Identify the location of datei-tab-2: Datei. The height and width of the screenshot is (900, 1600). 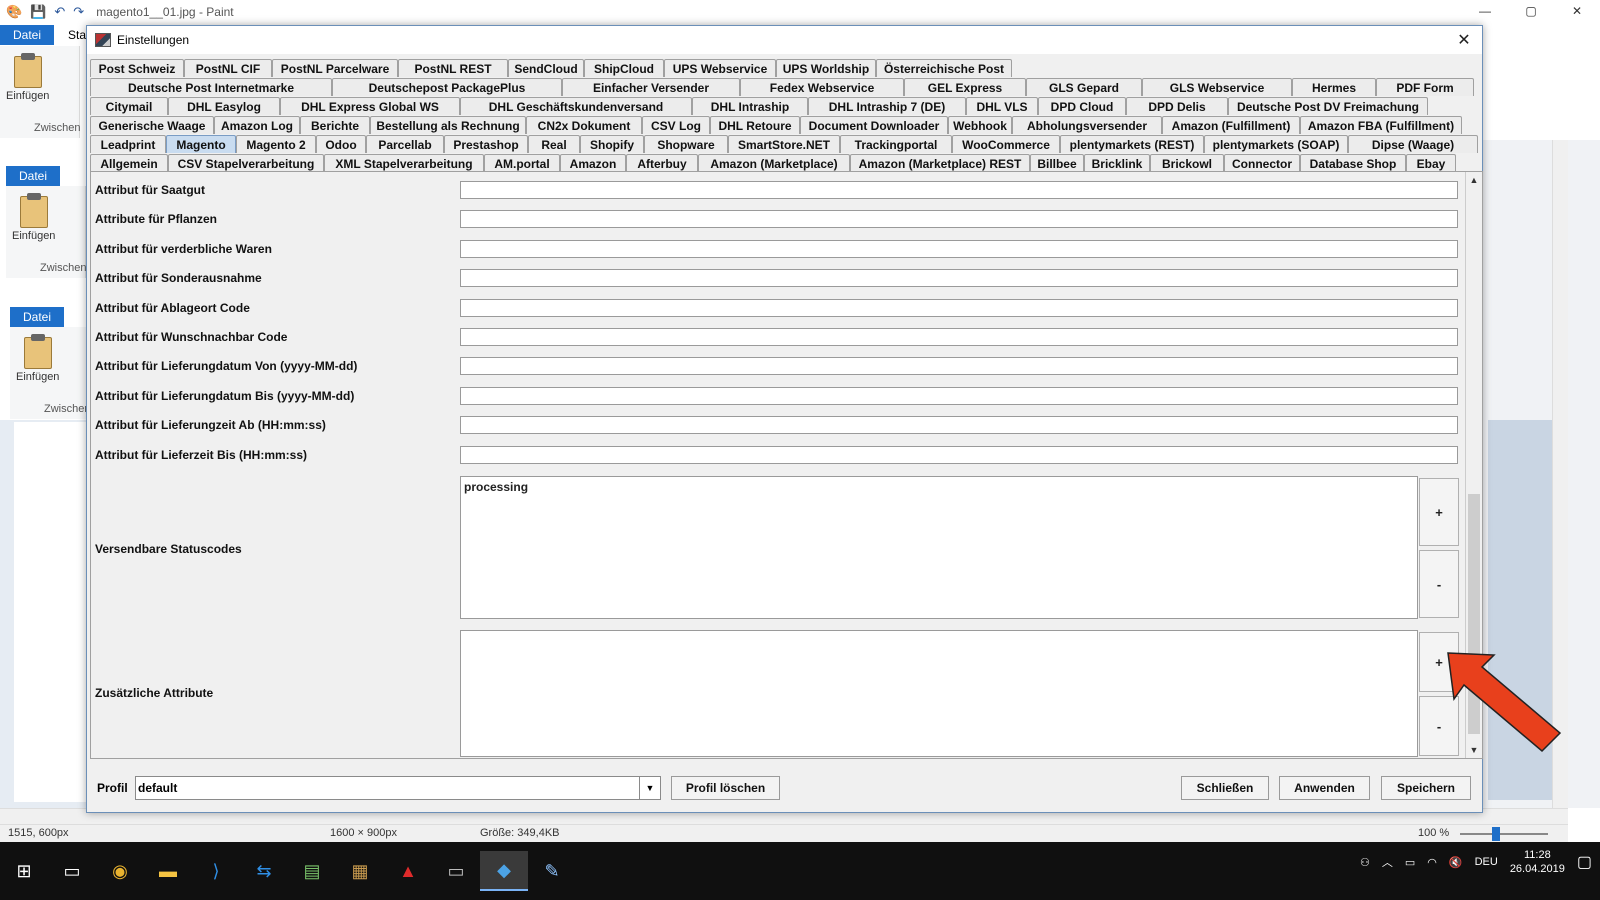
(33, 176).